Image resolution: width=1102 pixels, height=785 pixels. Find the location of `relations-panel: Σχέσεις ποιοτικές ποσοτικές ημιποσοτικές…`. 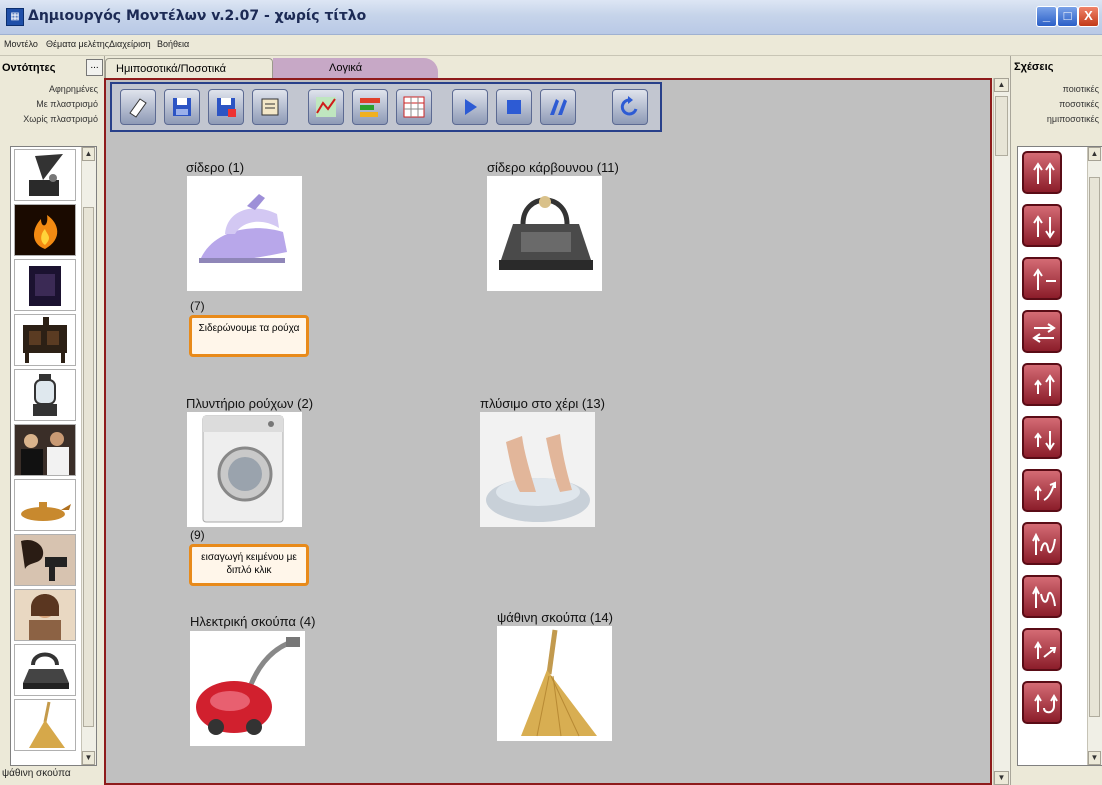

relations-panel: Σχέσεις ποιοτικές ποσοτικές ημιποσοτικές… is located at coordinates (1056, 420).